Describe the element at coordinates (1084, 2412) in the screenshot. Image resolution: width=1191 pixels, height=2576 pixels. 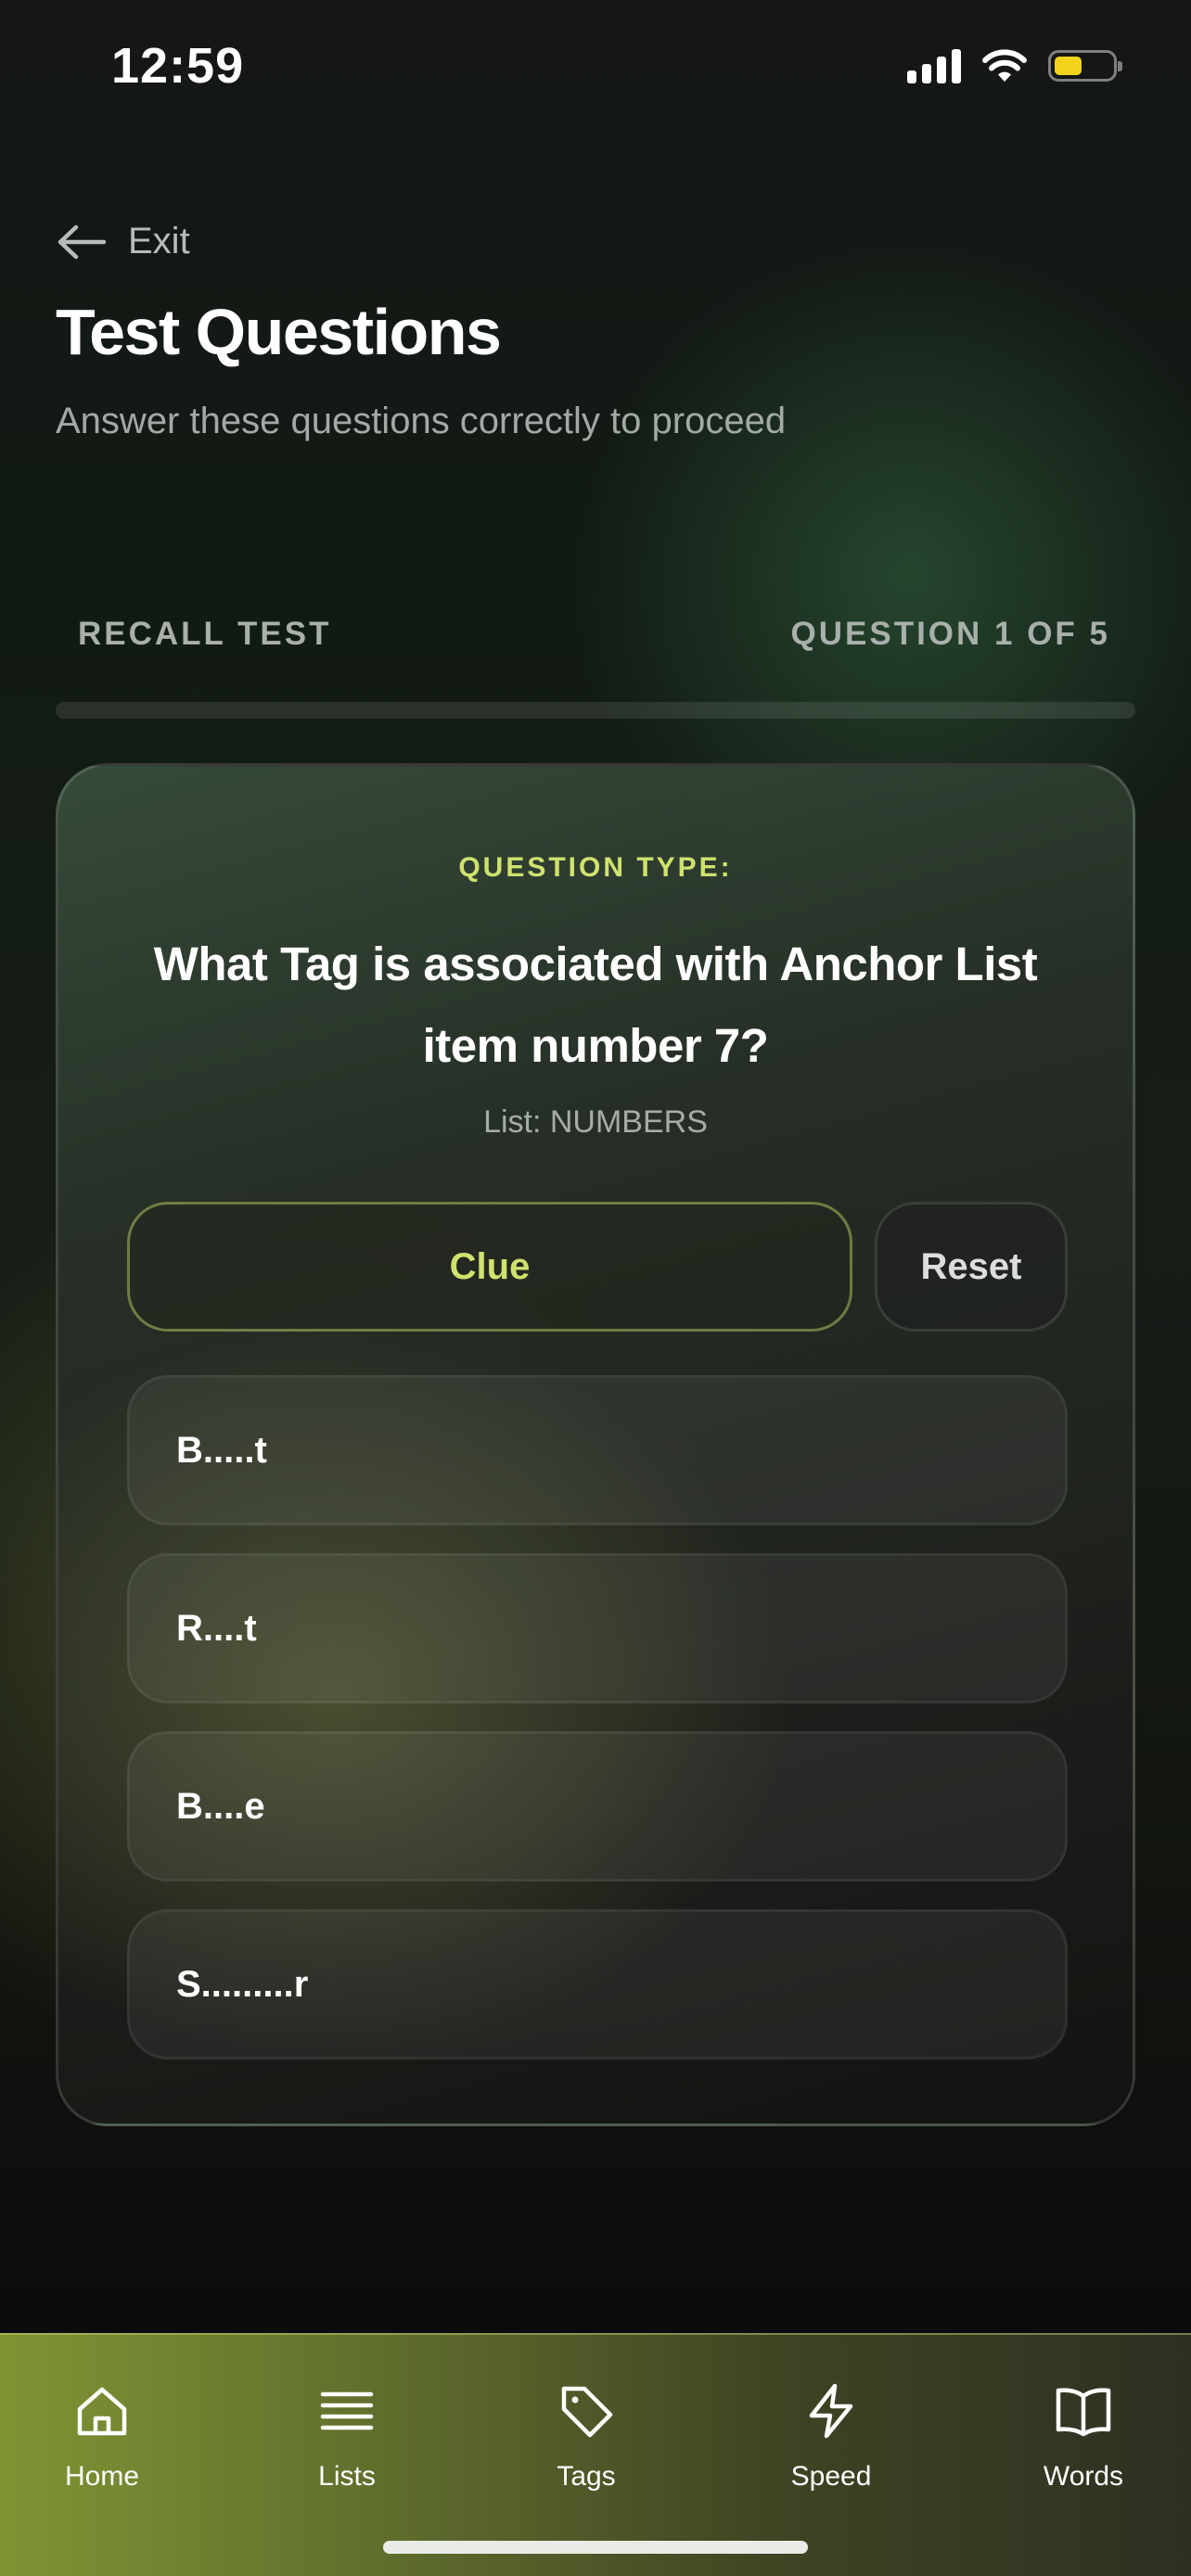
I see `book-icon` at that location.